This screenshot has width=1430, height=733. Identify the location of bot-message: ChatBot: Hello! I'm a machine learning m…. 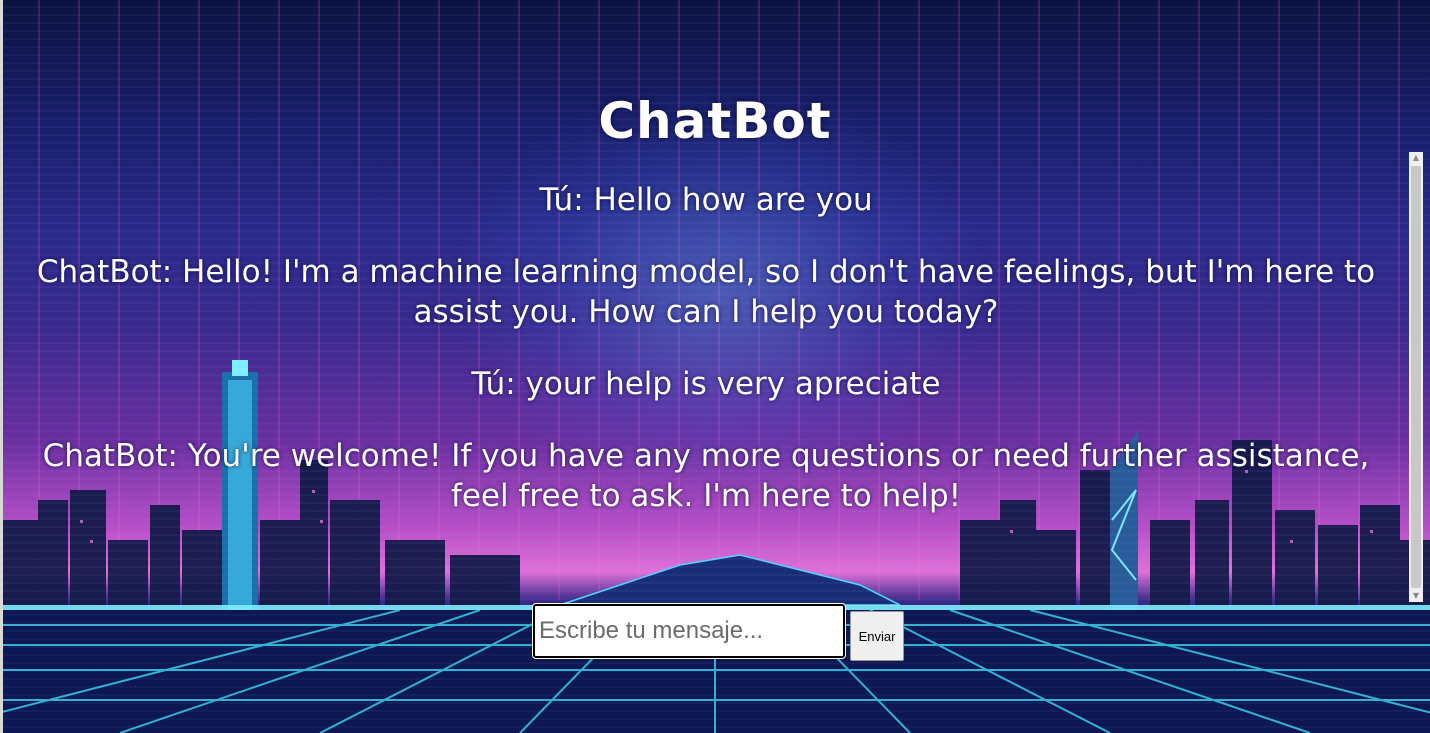
(706, 292).